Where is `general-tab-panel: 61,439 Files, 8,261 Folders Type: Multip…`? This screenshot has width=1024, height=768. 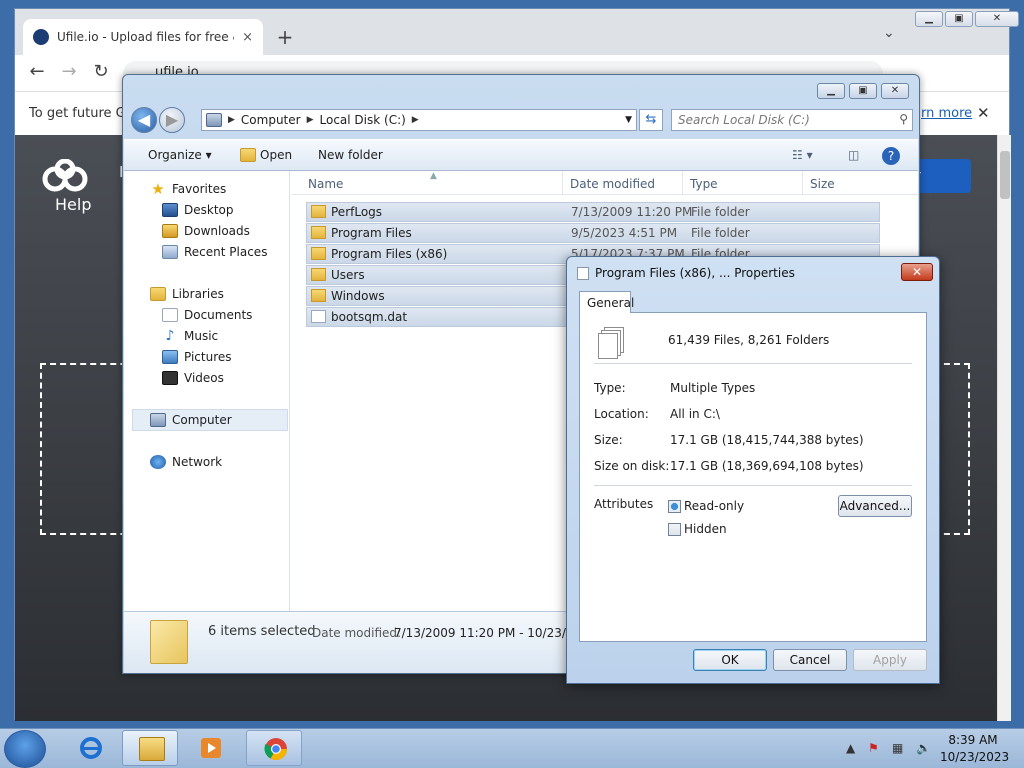 general-tab-panel: 61,439 Files, 8,261 Folders Type: Multip… is located at coordinates (753, 477).